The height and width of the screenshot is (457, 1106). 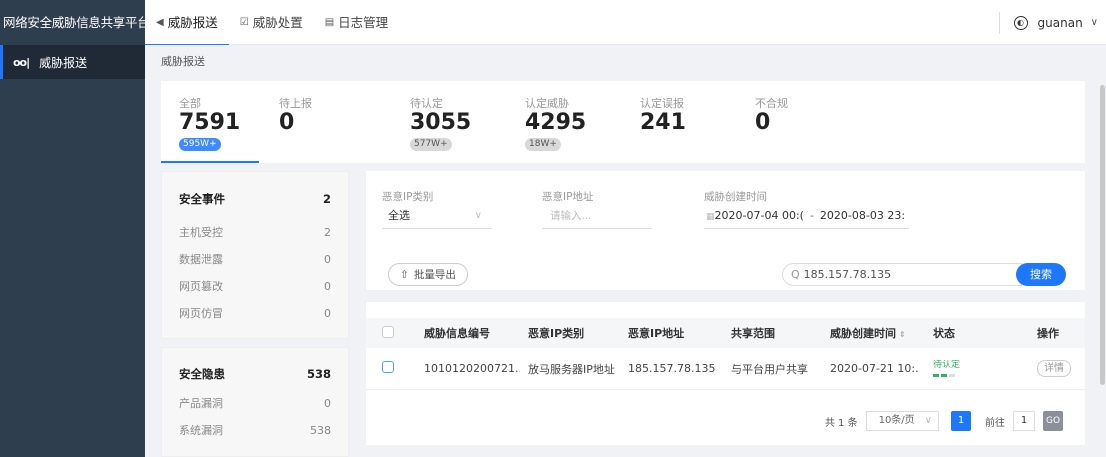 I want to click on nav-tab-label: 日志管理, so click(x=363, y=22).